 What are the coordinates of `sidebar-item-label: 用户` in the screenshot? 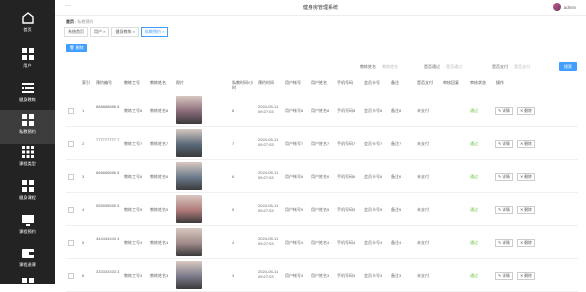 It's located at (27, 65).